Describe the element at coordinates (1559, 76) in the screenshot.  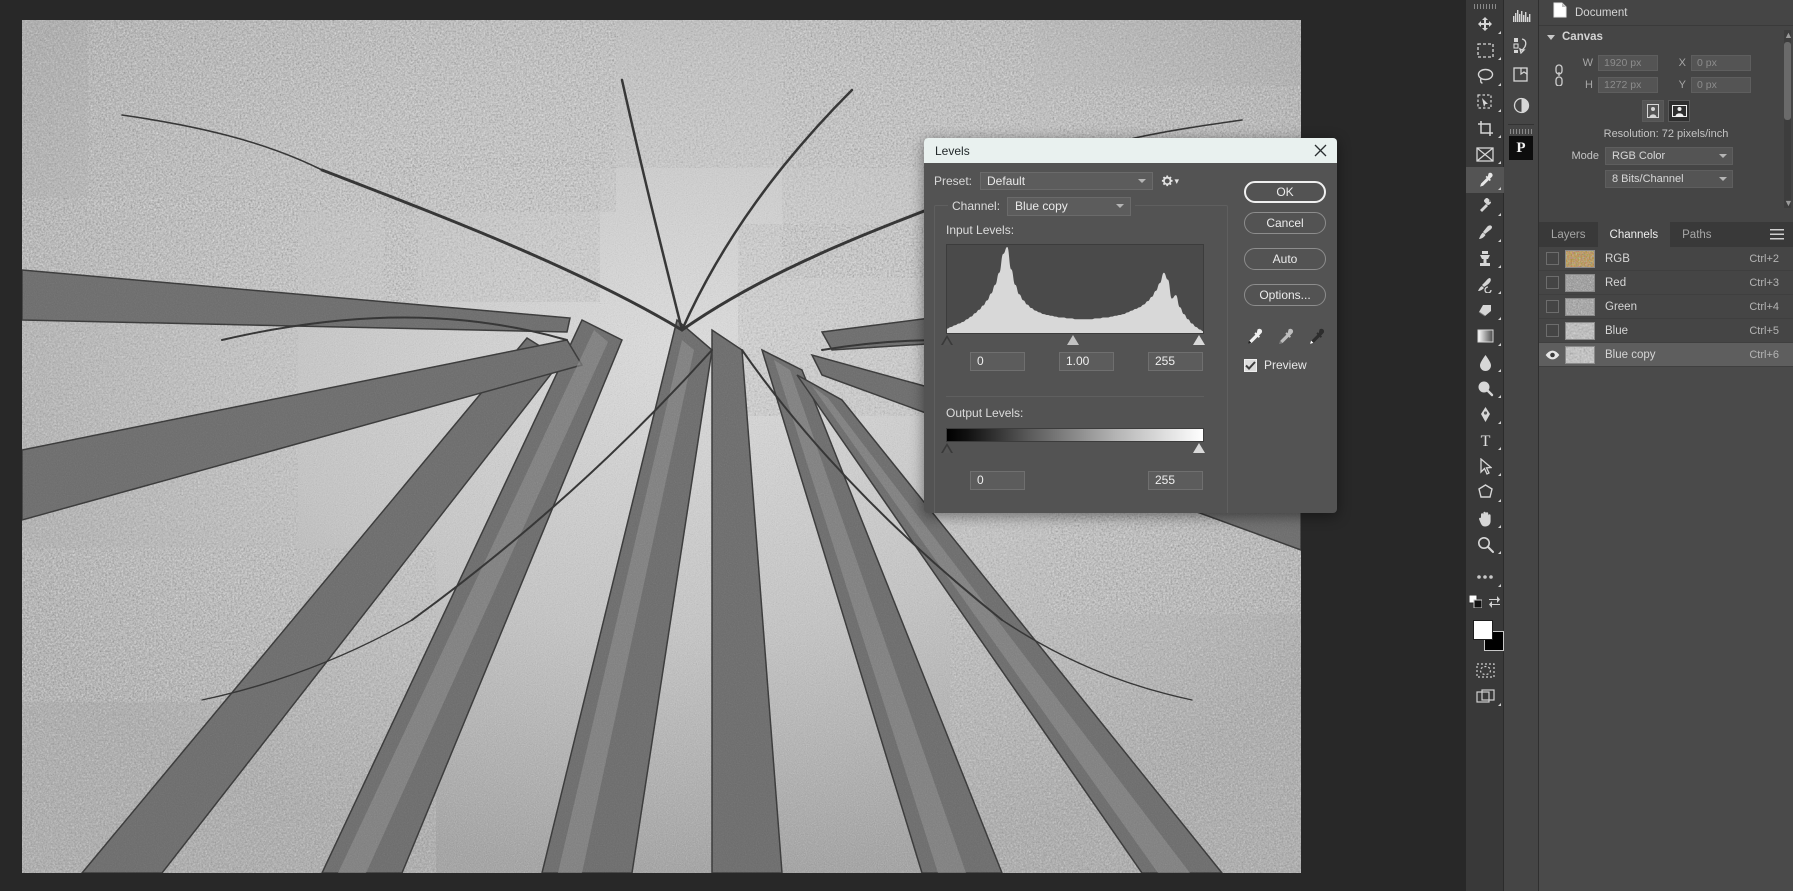
I see `link-dimensions-icon` at that location.